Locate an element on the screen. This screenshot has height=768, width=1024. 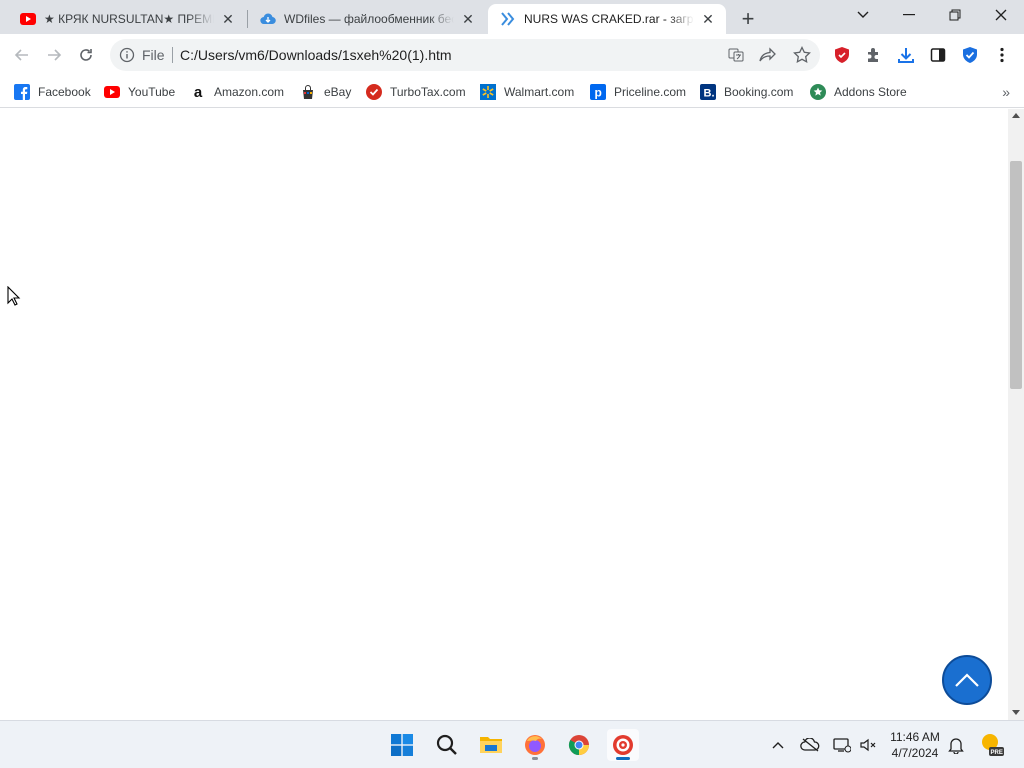
divider is located at coordinates (172, 55).